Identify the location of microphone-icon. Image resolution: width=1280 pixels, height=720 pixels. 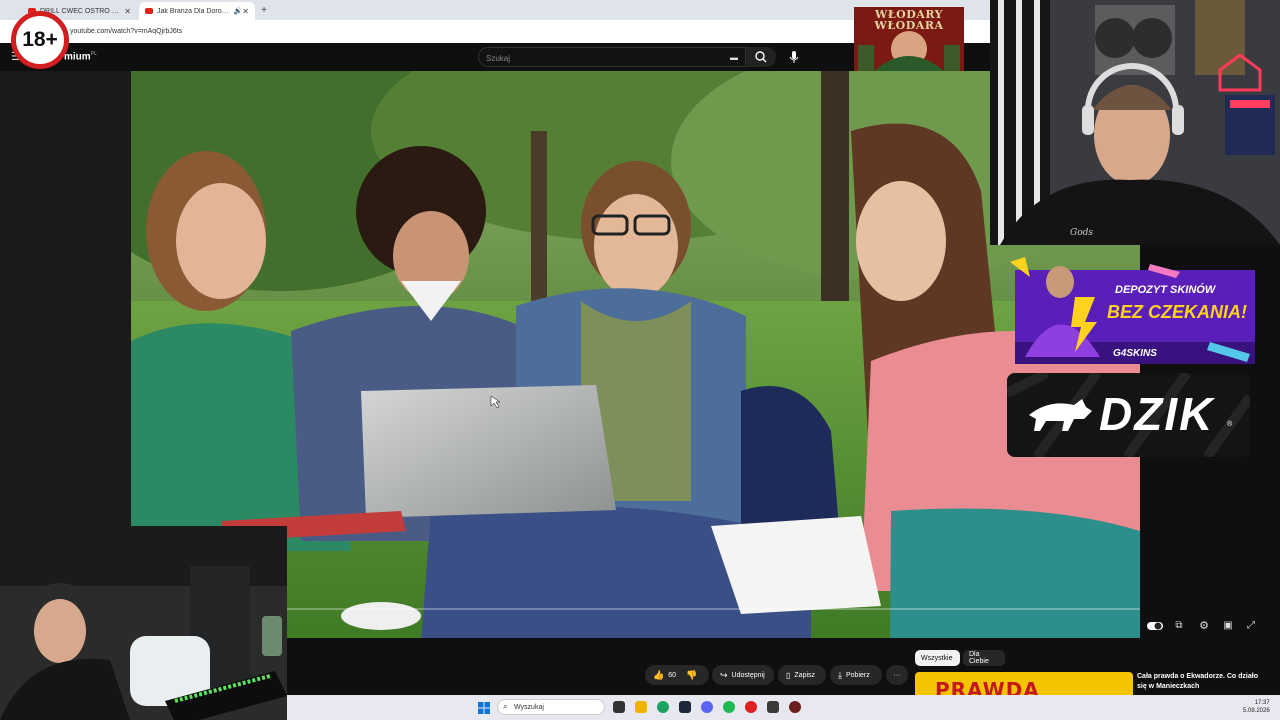
(794, 57).